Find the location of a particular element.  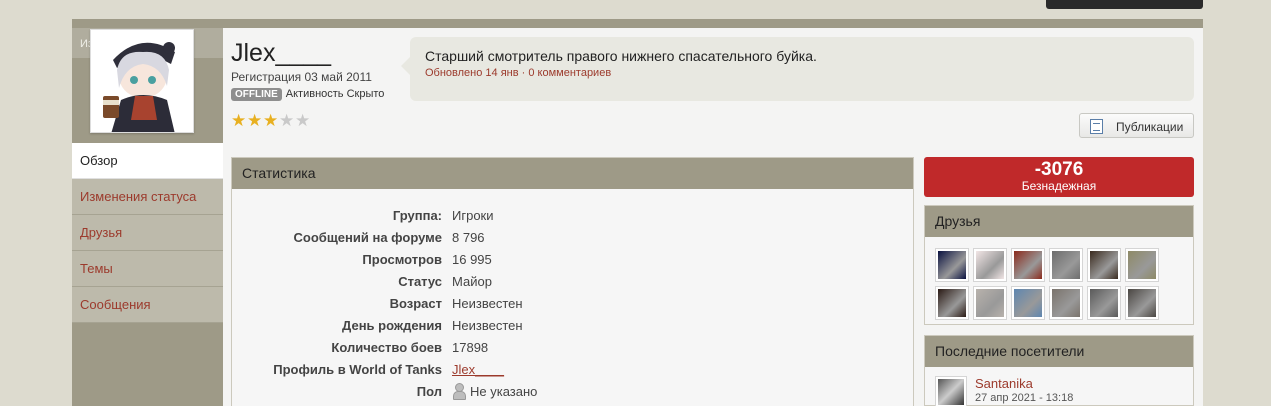

wot-profile-link: Jlex____ is located at coordinates (478, 369).